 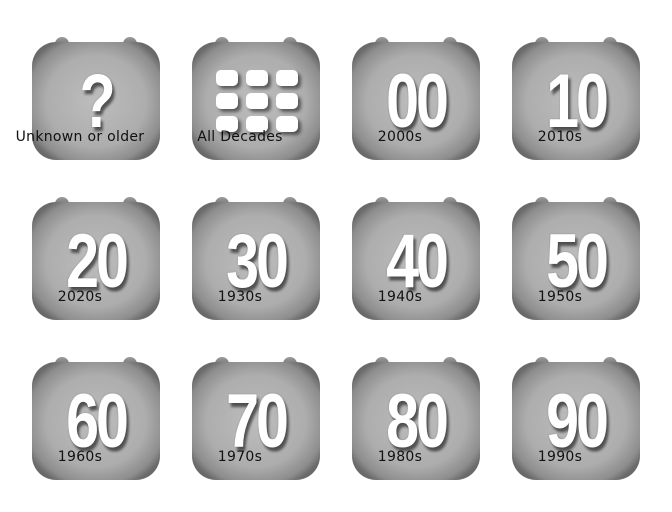 What do you see at coordinates (400, 400) in the screenshot?
I see `decade-tile-1980s: 80 1980s` at bounding box center [400, 400].